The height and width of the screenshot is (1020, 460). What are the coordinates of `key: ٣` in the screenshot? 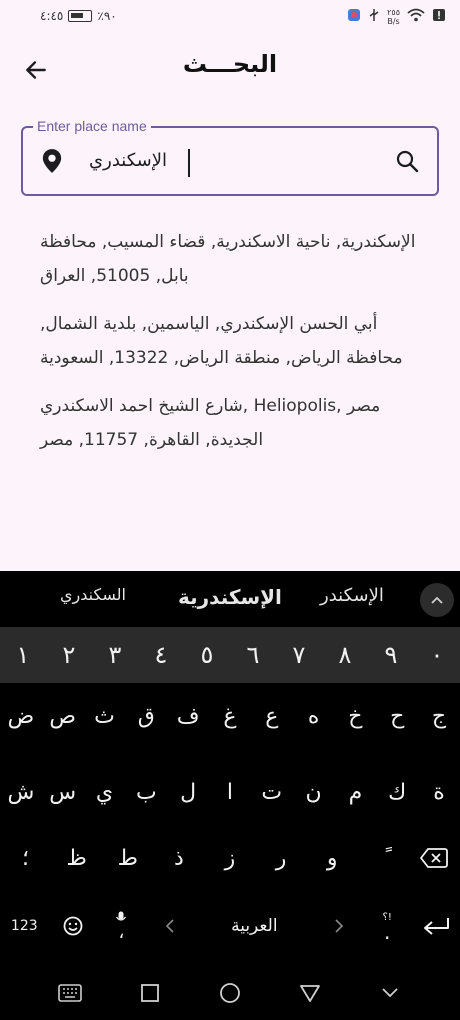 It's located at (115, 655).